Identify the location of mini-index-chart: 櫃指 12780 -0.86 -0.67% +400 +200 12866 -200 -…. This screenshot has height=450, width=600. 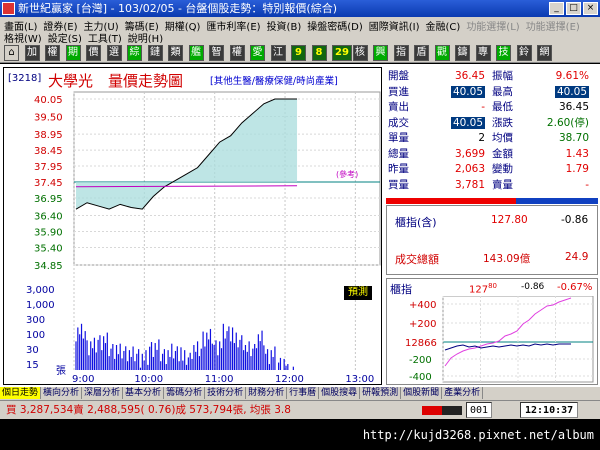
(492, 331).